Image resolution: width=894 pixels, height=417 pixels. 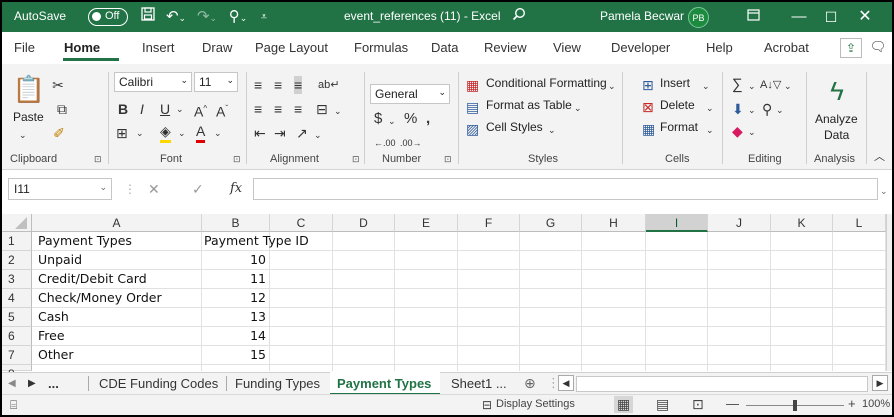 What do you see at coordinates (732, 403) in the screenshot?
I see `zoom-out-icon: —` at bounding box center [732, 403].